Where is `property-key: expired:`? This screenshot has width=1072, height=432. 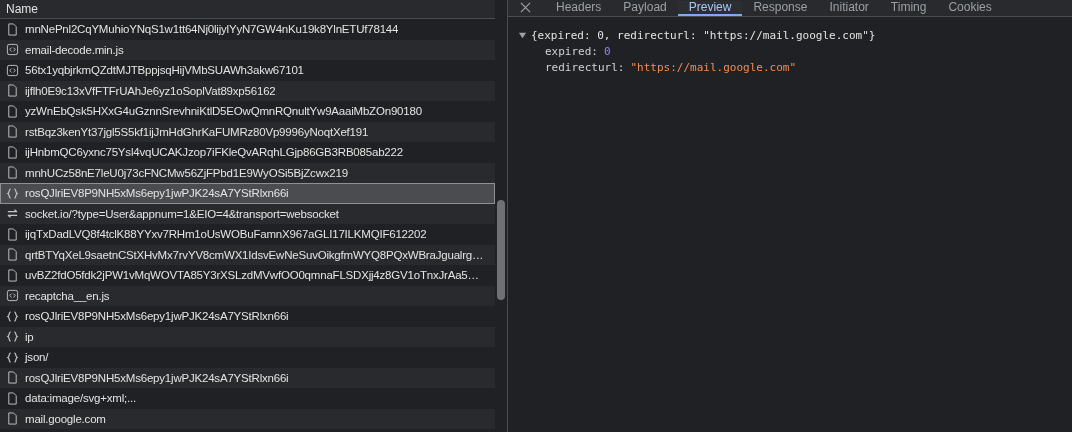
property-key: expired: is located at coordinates (571, 51).